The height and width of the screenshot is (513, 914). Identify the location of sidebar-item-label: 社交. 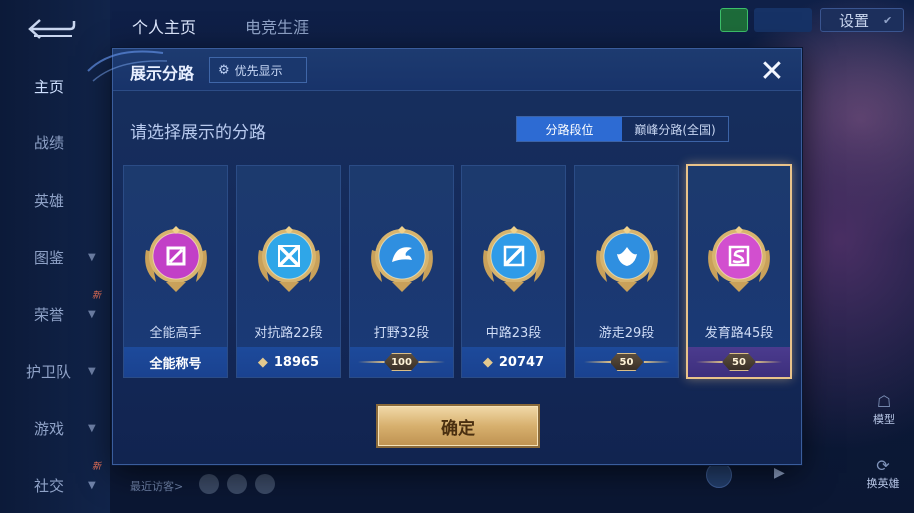
(49, 485).